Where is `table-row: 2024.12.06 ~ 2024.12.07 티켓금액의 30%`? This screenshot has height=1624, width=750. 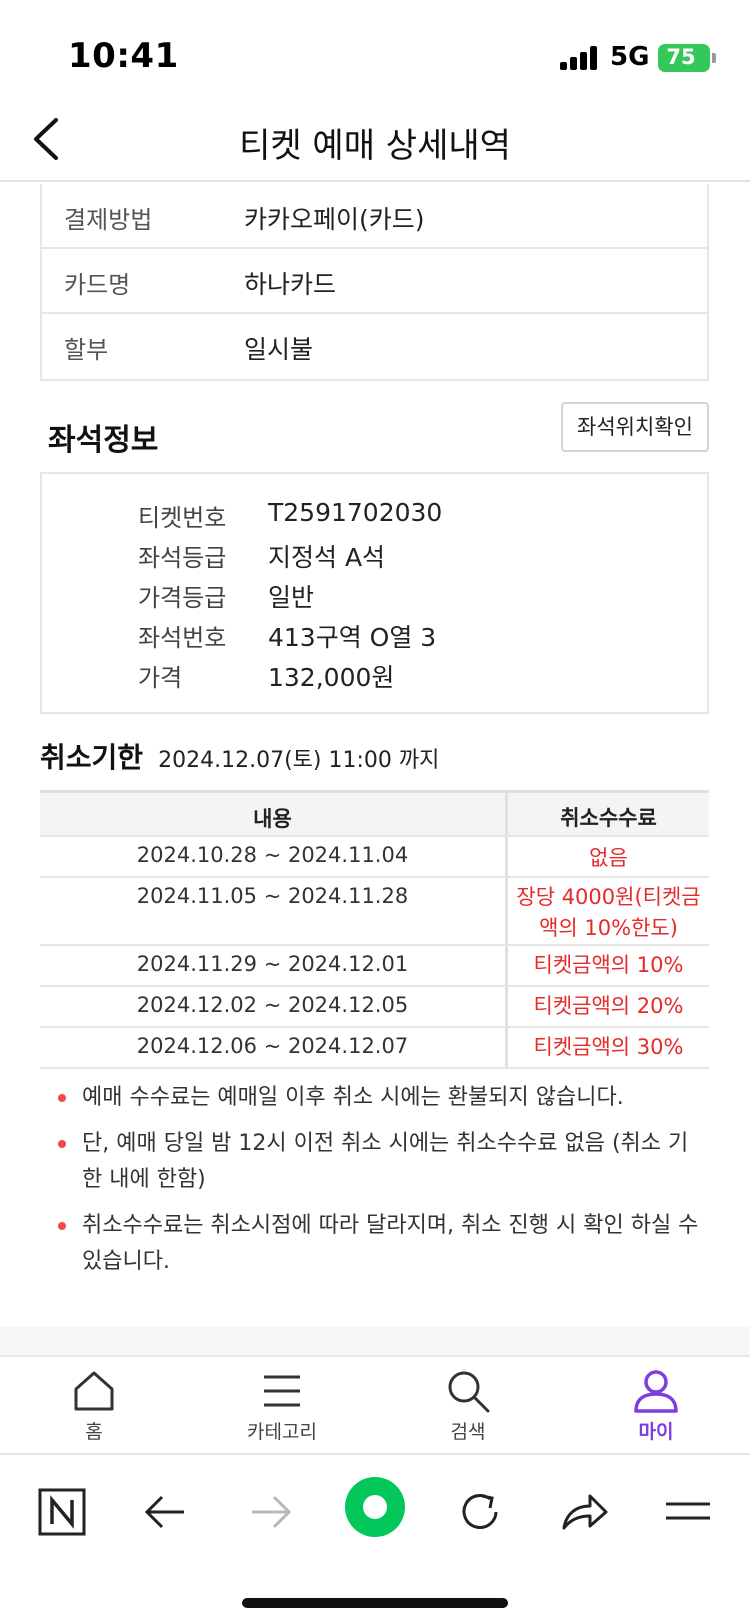
table-row: 2024.12.06 ~ 2024.12.07 티켓금액의 30% is located at coordinates (374, 1048).